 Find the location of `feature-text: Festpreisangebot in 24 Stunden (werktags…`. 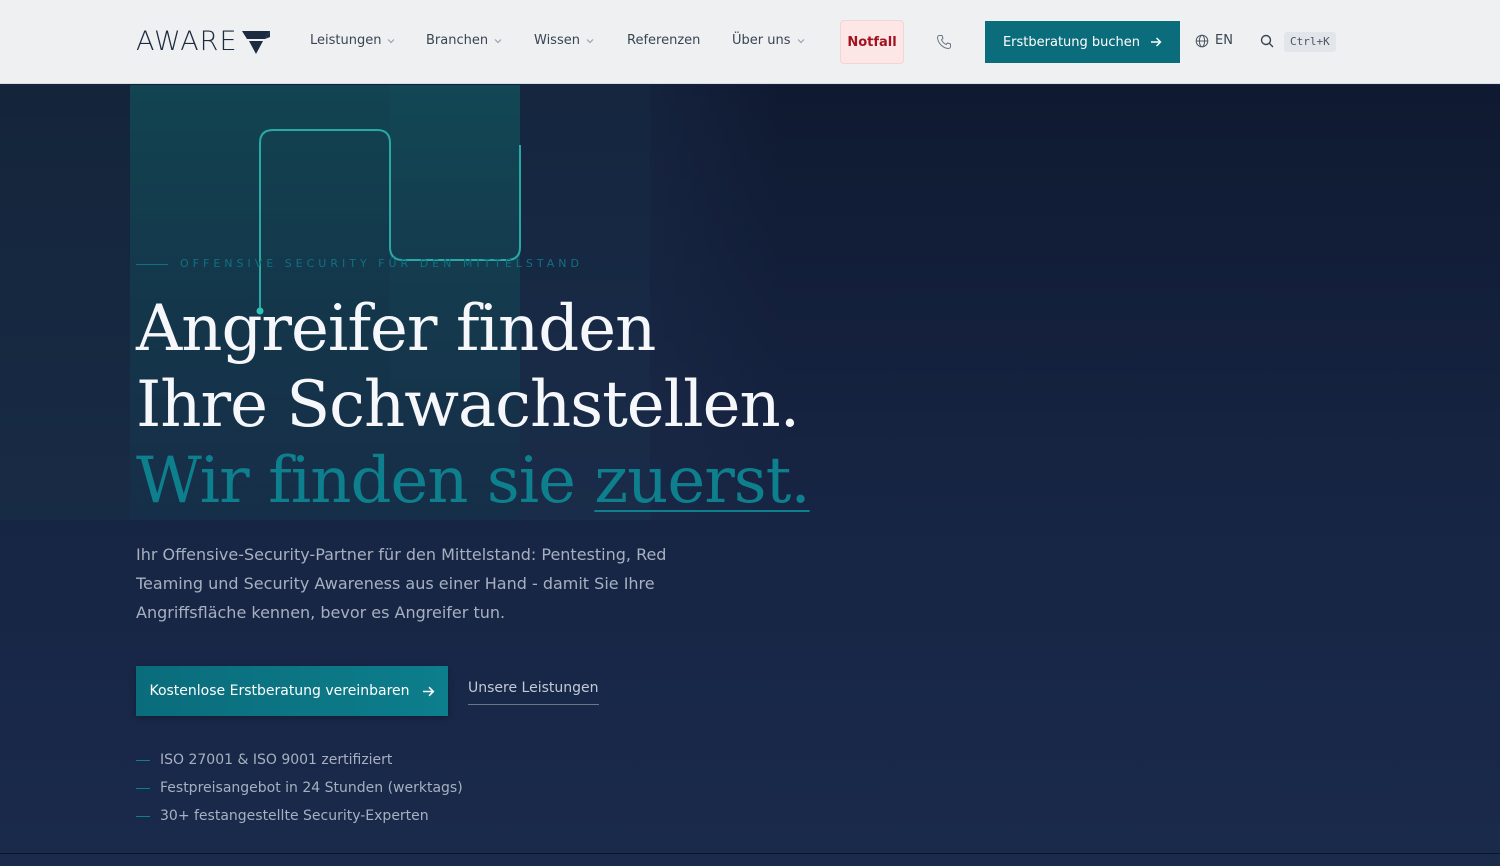

feature-text: Festpreisangebot in 24 Stunden (werktags… is located at coordinates (311, 788).